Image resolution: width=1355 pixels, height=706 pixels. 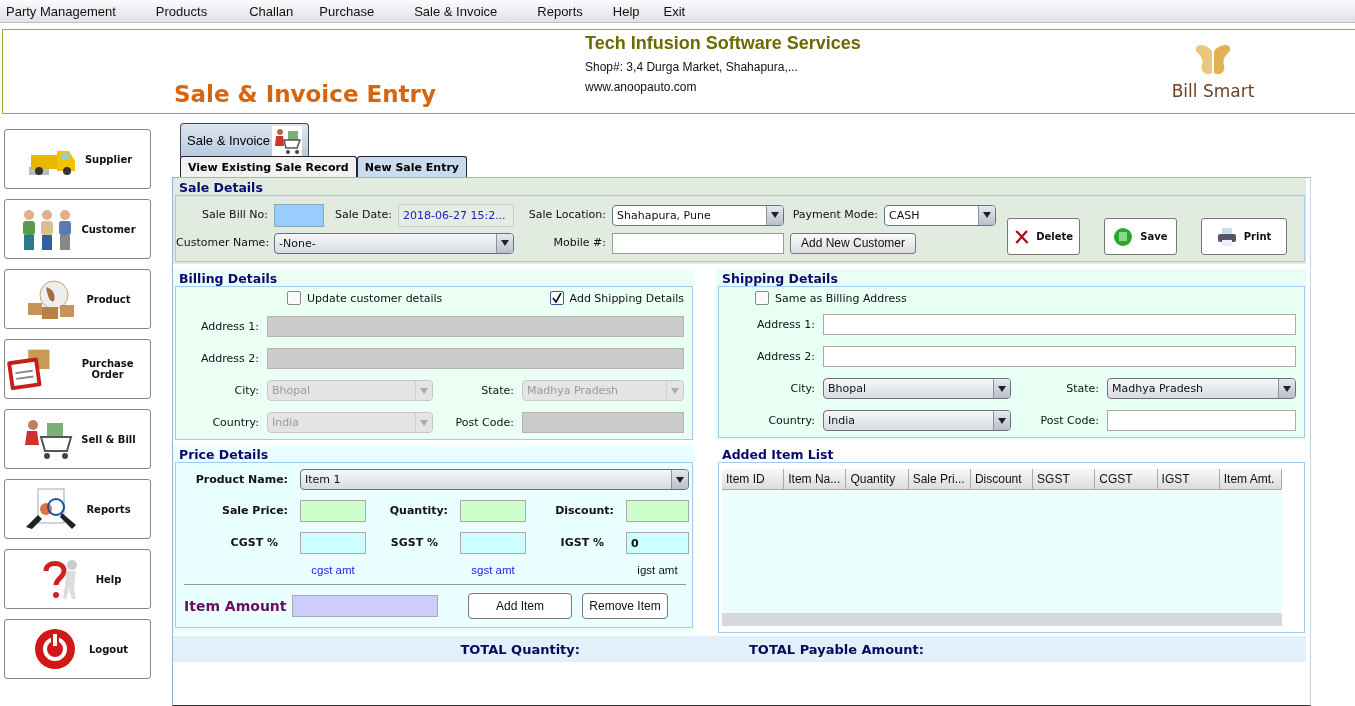 I want to click on nav-button: Help, so click(x=77, y=579).